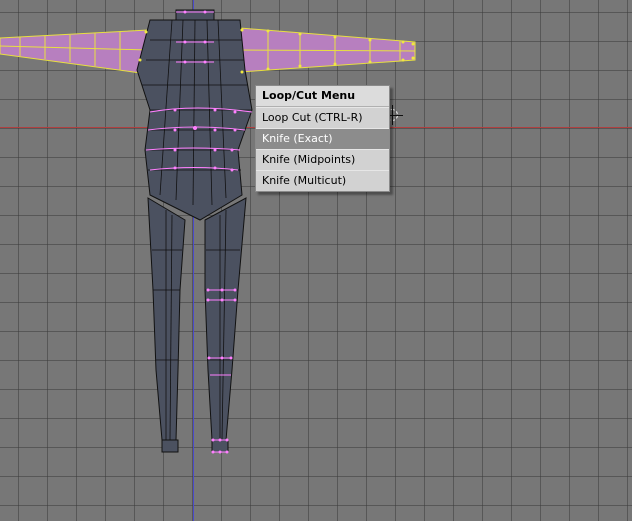 Image resolution: width=632 pixels, height=521 pixels. What do you see at coordinates (322, 96) in the screenshot?
I see `menu-title: Loop/Cut Menu` at bounding box center [322, 96].